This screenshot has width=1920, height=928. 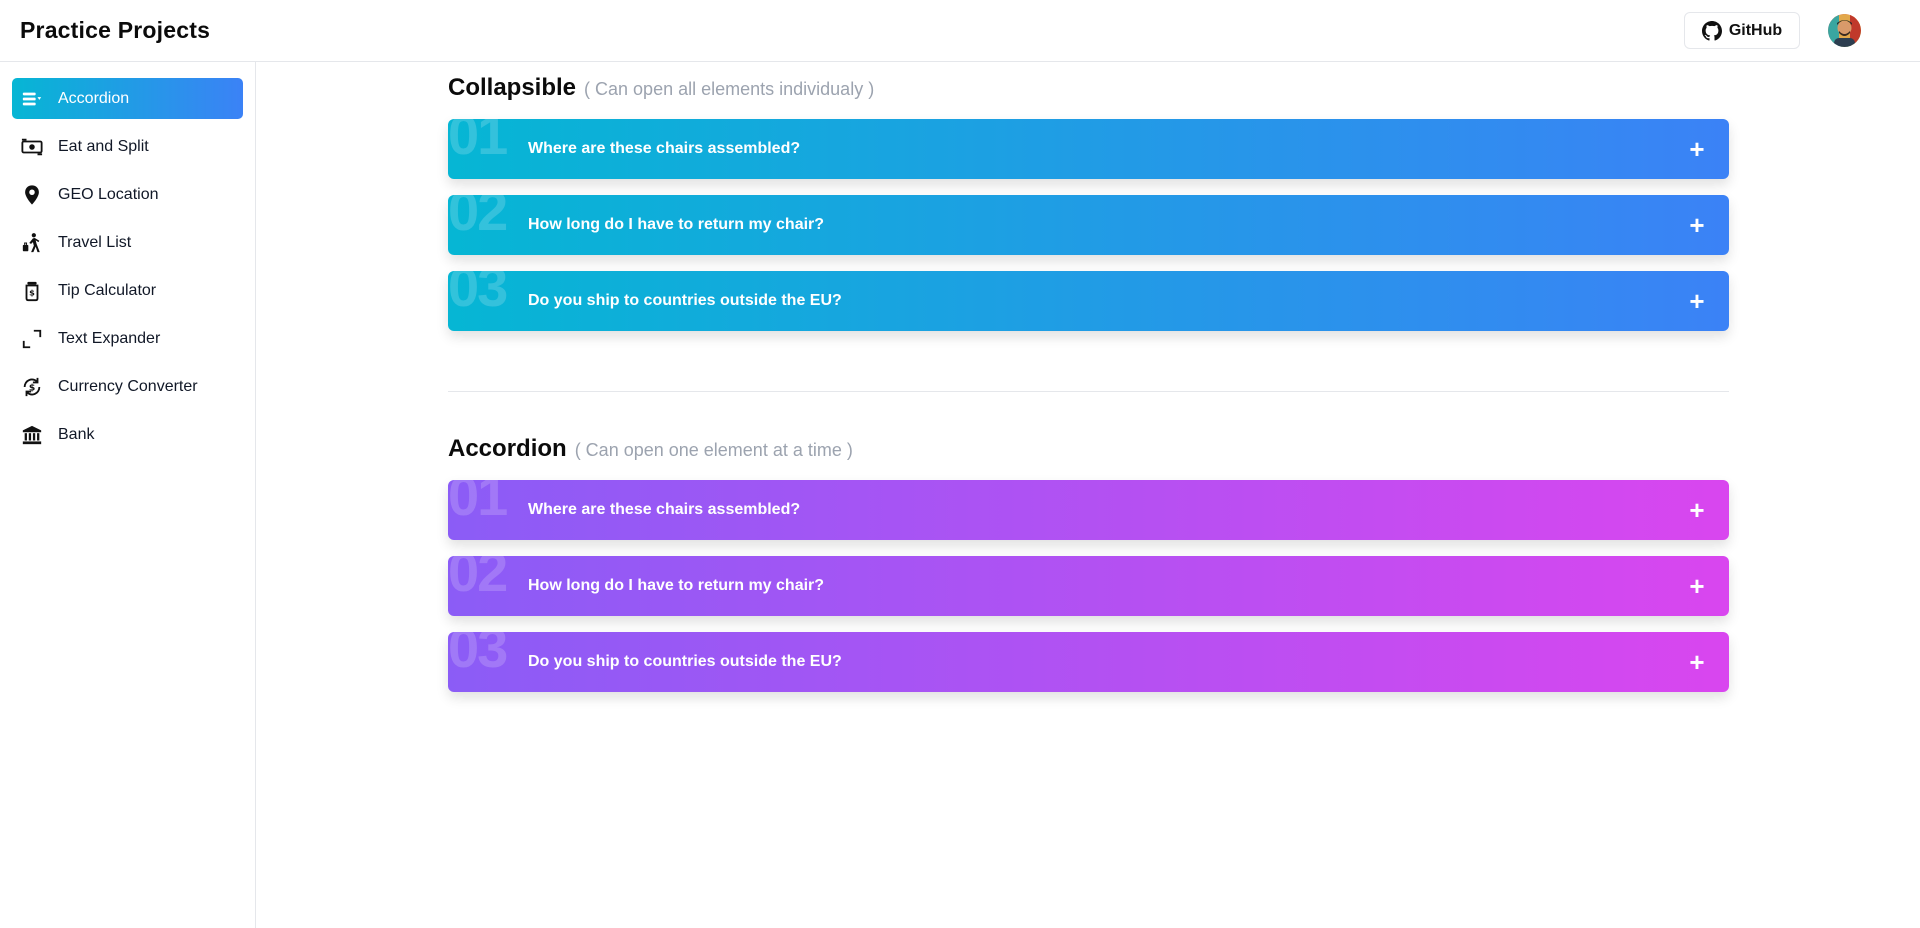 What do you see at coordinates (1088, 510) in the screenshot?
I see `accordion-item-1: 01 Where are these chairs assembled? +` at bounding box center [1088, 510].